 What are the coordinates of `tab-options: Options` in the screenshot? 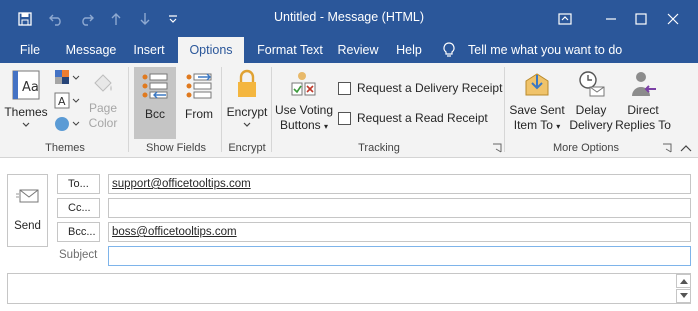 It's located at (211, 50).